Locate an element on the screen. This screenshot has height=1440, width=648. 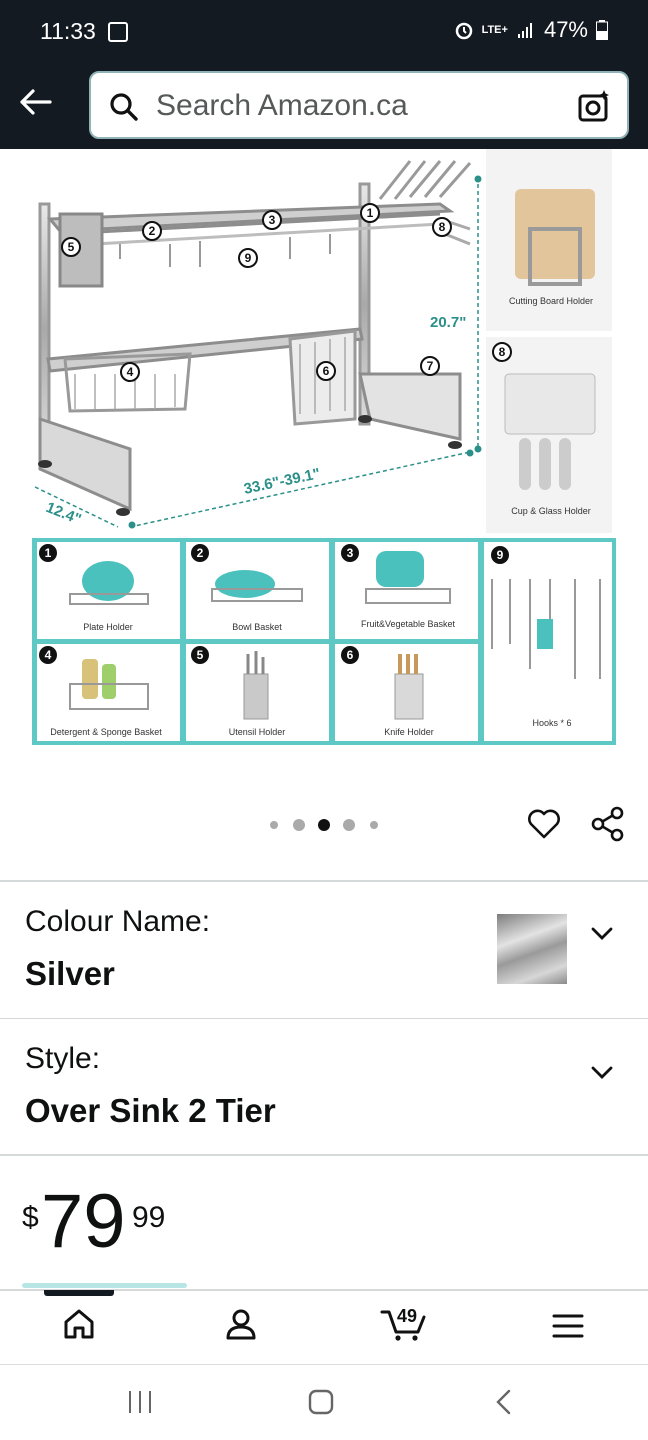
price-symbol: $ is located at coordinates (30, 1217).